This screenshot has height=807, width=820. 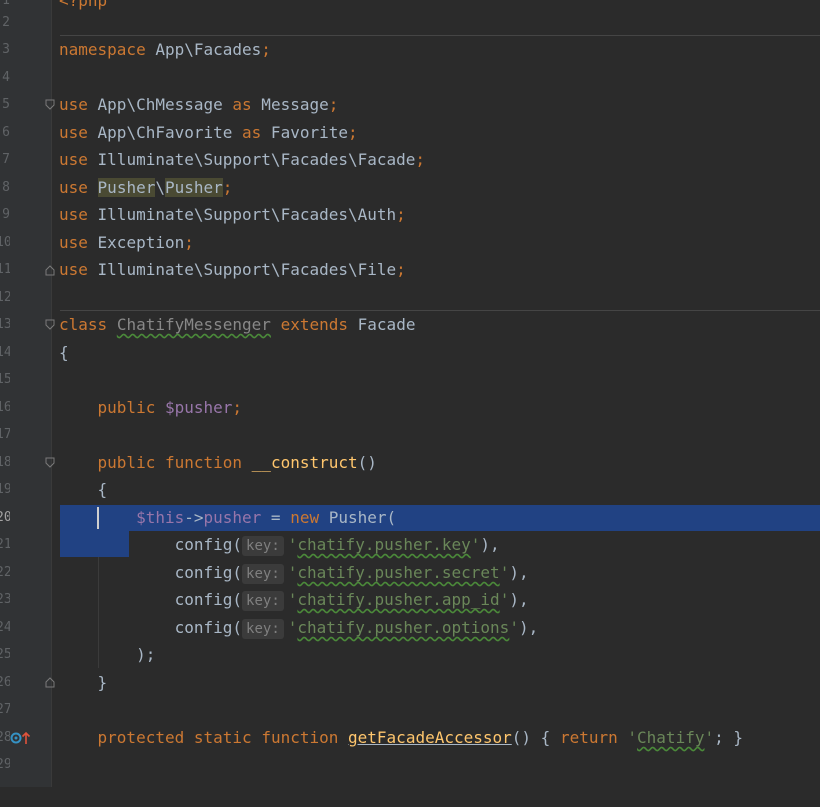 I want to click on line-number: 5, so click(x=6, y=104).